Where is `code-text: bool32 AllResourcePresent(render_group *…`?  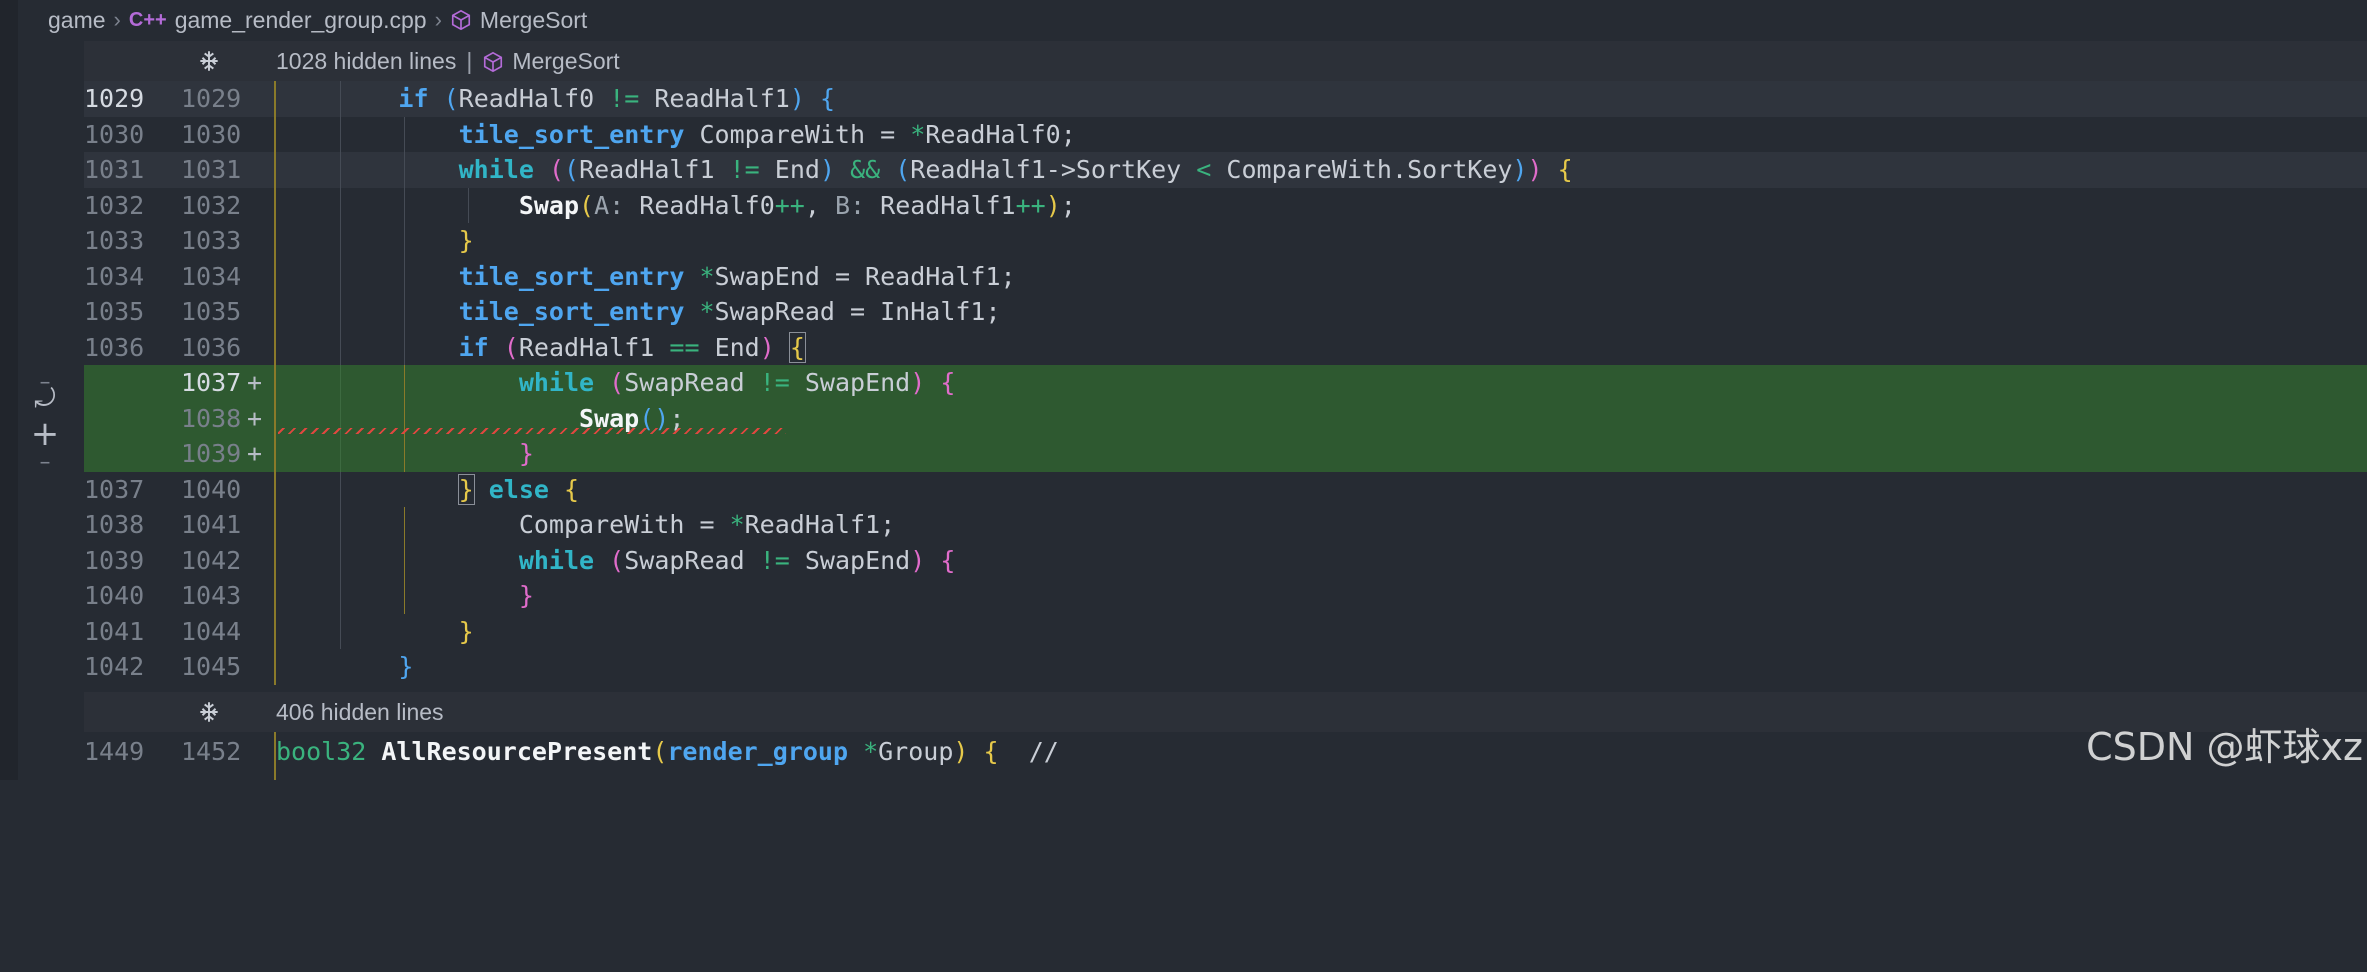
code-text: bool32 AllResourcePresent(render_group *… is located at coordinates (667, 751).